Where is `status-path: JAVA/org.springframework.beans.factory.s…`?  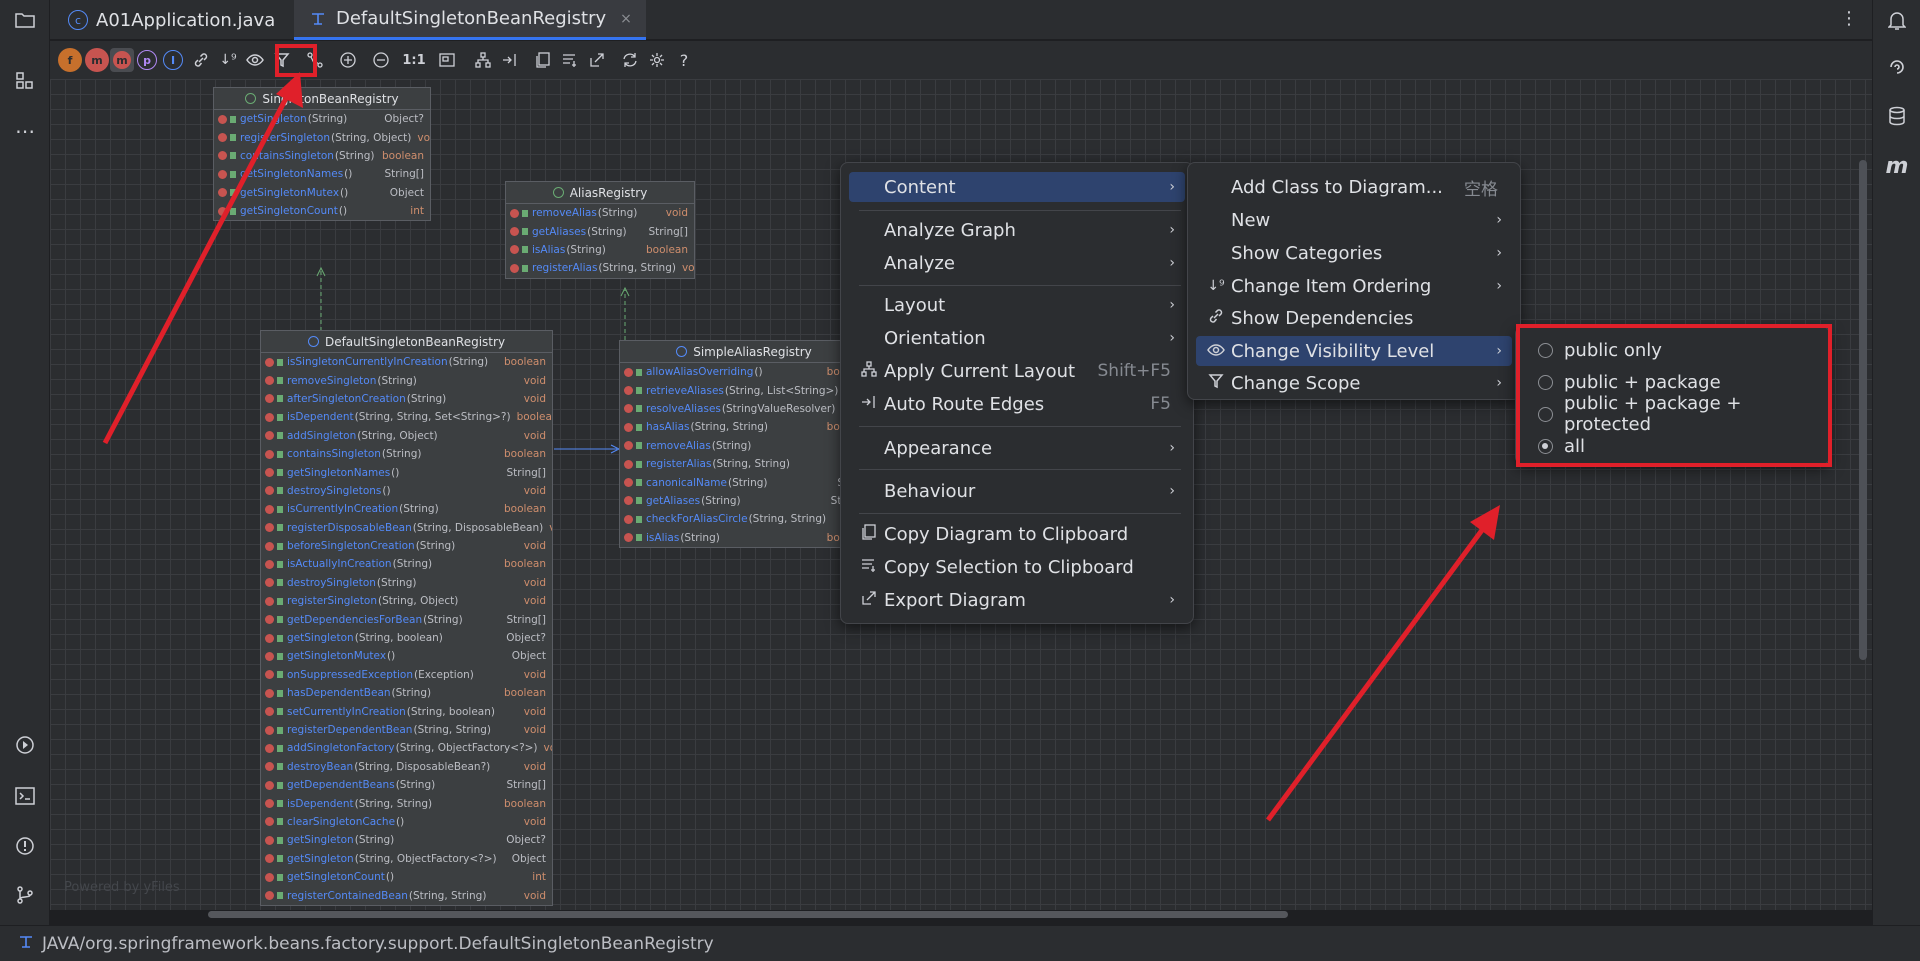
status-path: JAVA/org.springframework.beans.factory.s… is located at coordinates (378, 944).